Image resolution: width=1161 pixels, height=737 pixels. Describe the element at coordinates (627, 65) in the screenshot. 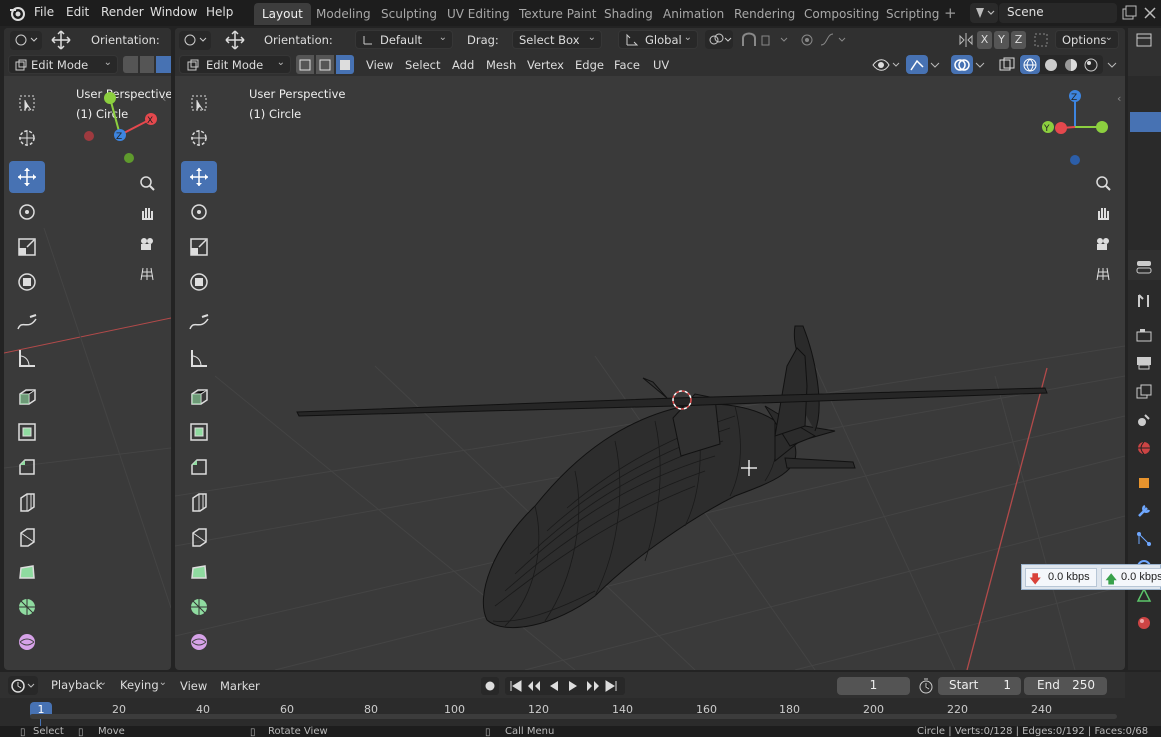

I see `menu-face: Face` at that location.